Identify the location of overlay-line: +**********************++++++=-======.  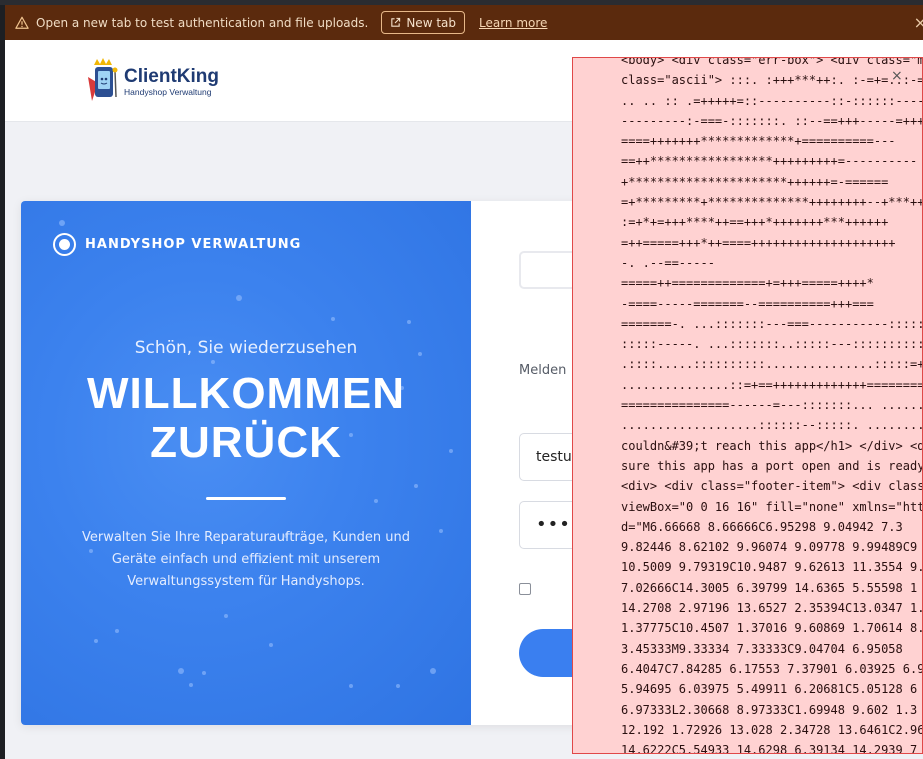
(755, 181).